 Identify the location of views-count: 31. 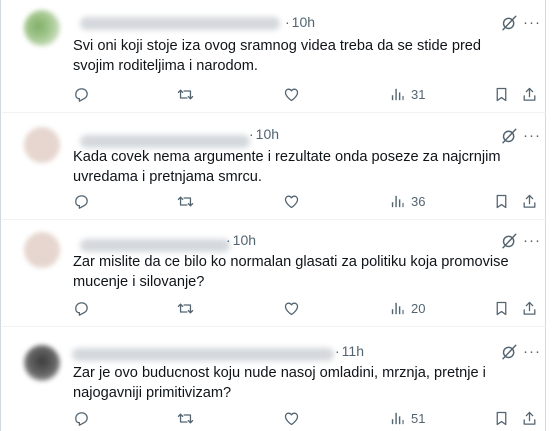
(418, 94).